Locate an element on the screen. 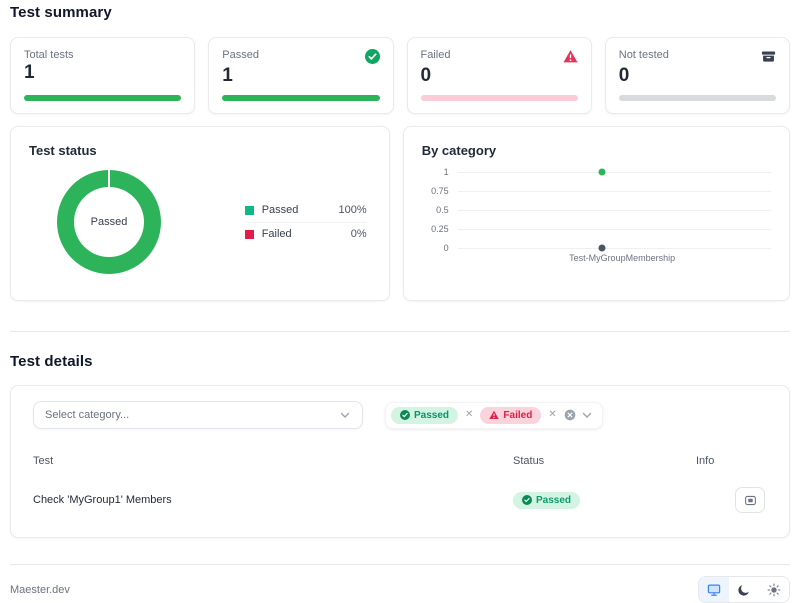  column-header-status: Status is located at coordinates (529, 461).